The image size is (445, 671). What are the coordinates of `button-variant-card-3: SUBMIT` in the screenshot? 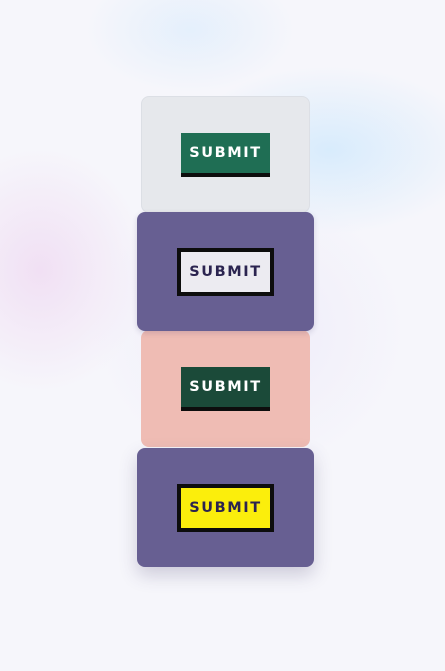 It's located at (225, 388).